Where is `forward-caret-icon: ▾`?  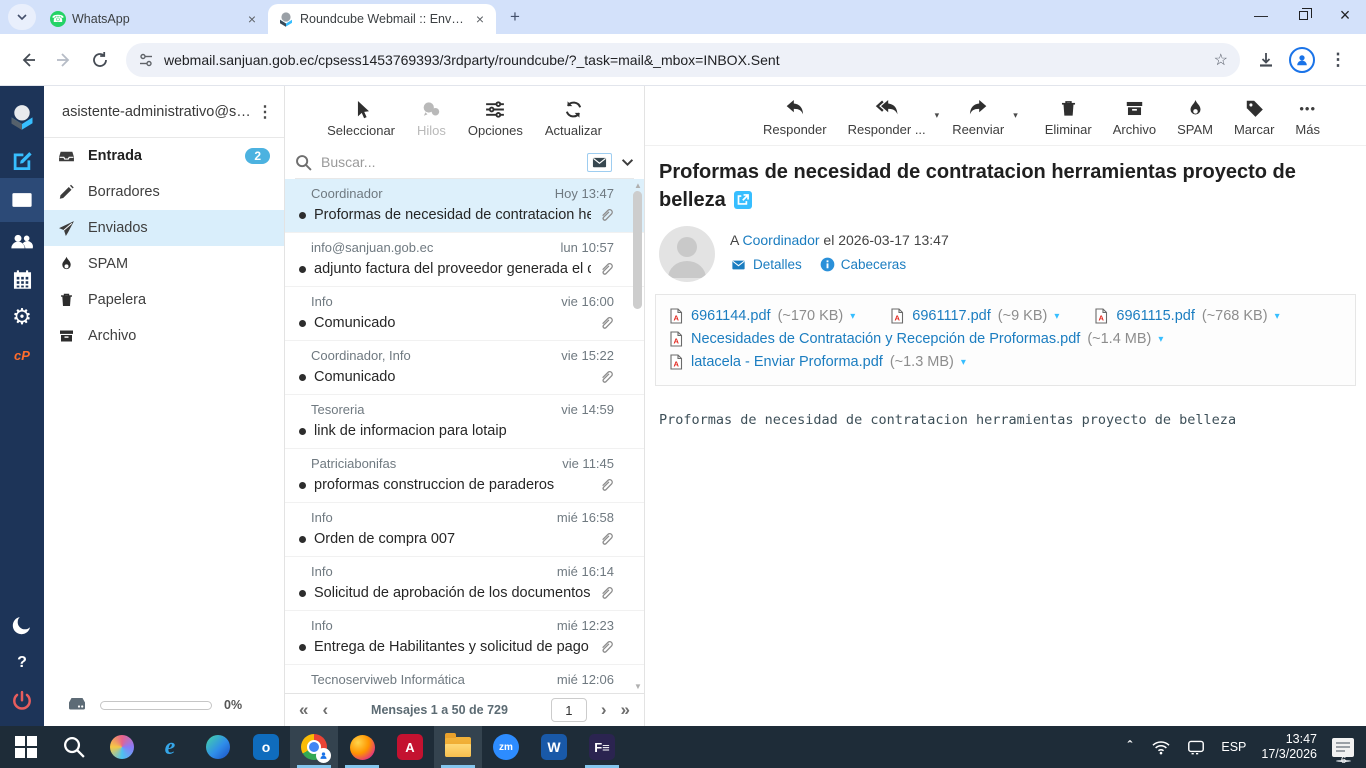 forward-caret-icon: ▾ is located at coordinates (1015, 115).